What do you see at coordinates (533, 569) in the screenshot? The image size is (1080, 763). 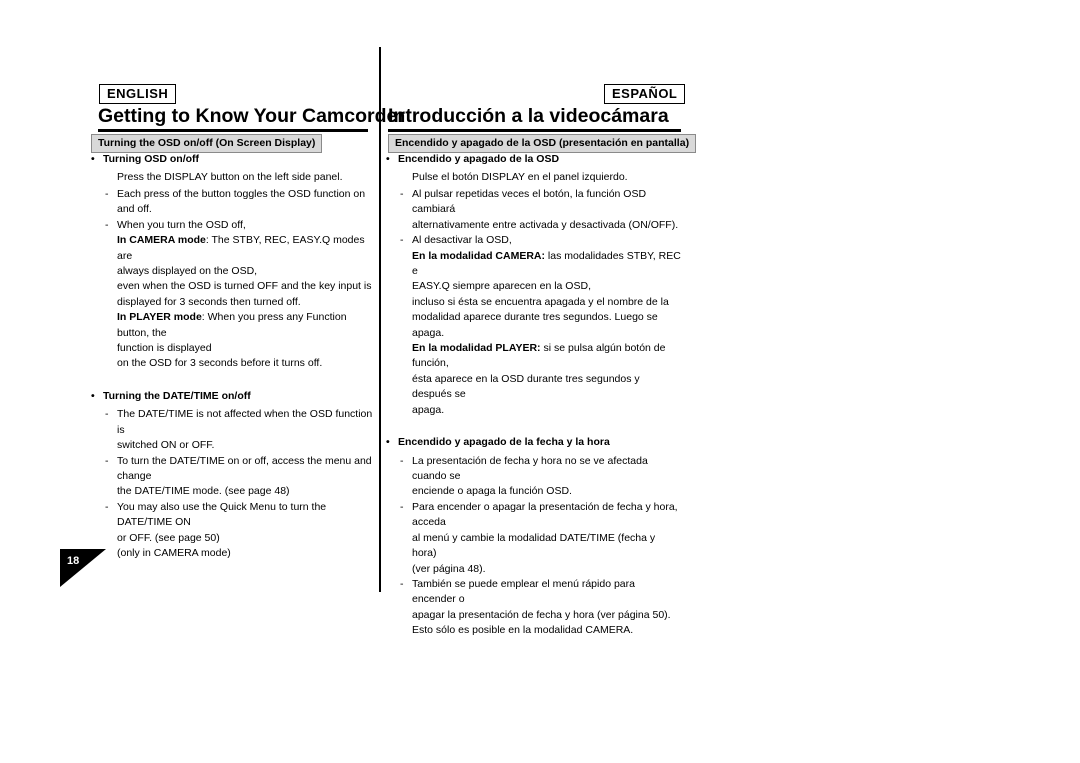 I see `body-line: (ver página 48).` at bounding box center [533, 569].